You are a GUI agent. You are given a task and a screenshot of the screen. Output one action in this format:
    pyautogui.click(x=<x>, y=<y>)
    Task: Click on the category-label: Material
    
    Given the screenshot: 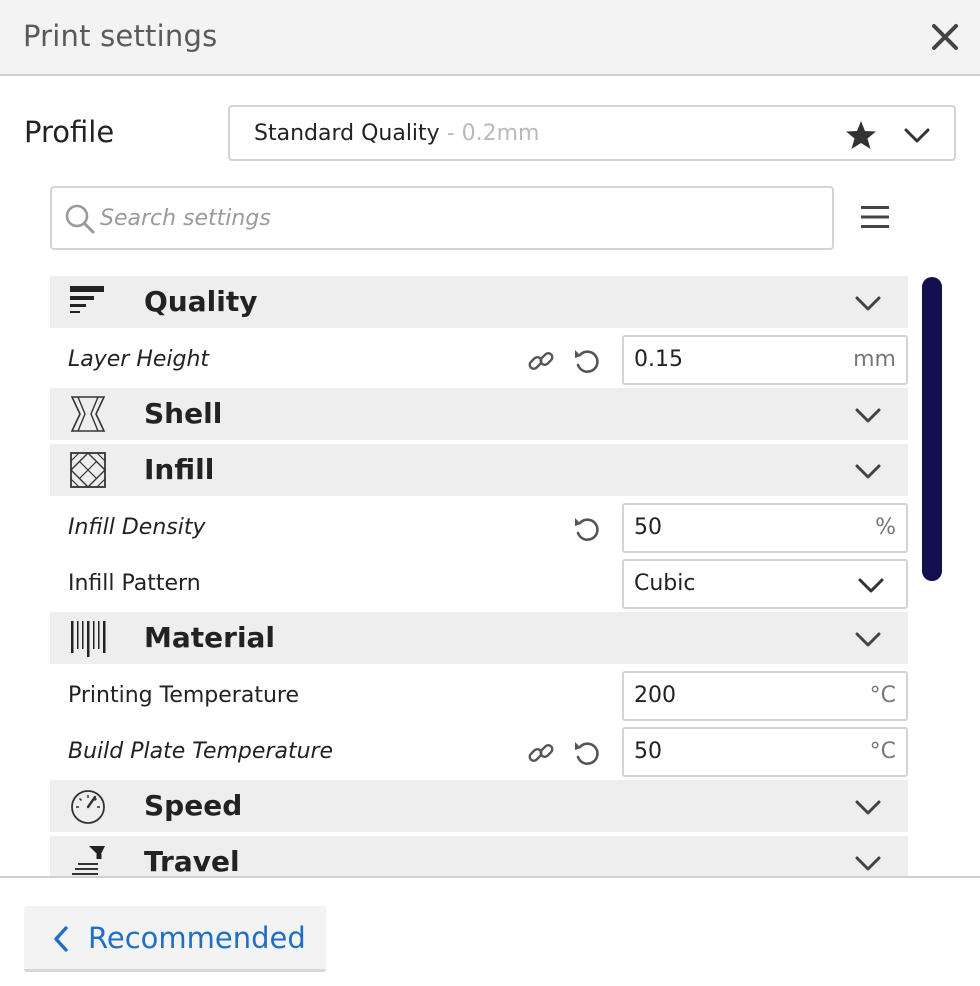 What is the action you would take?
    pyautogui.click(x=210, y=637)
    